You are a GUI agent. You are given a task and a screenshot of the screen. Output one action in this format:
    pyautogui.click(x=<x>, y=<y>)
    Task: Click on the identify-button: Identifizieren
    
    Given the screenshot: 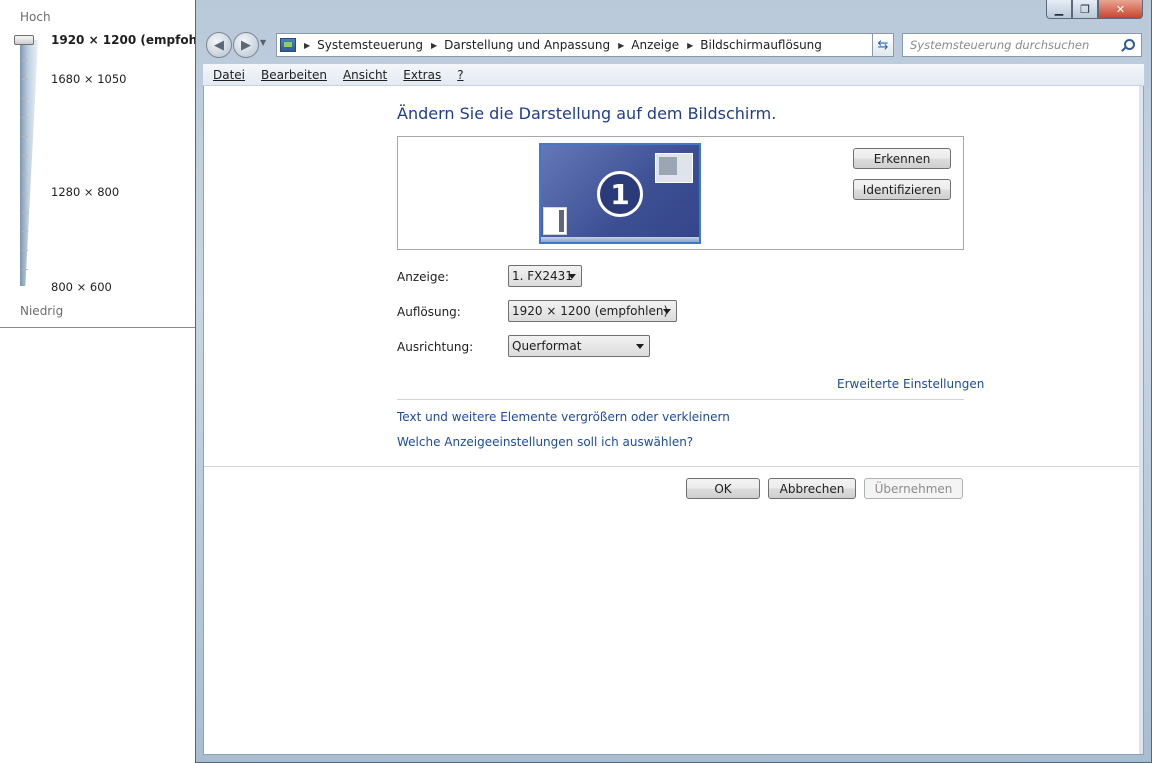 What is the action you would take?
    pyautogui.click(x=902, y=189)
    